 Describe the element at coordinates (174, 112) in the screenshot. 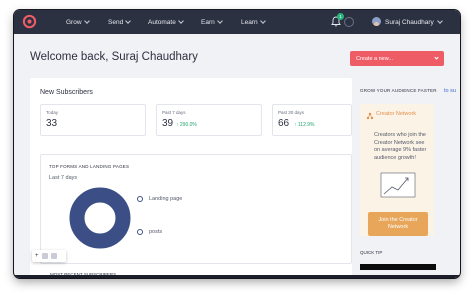

I see `stat-label: Past 7 days` at that location.